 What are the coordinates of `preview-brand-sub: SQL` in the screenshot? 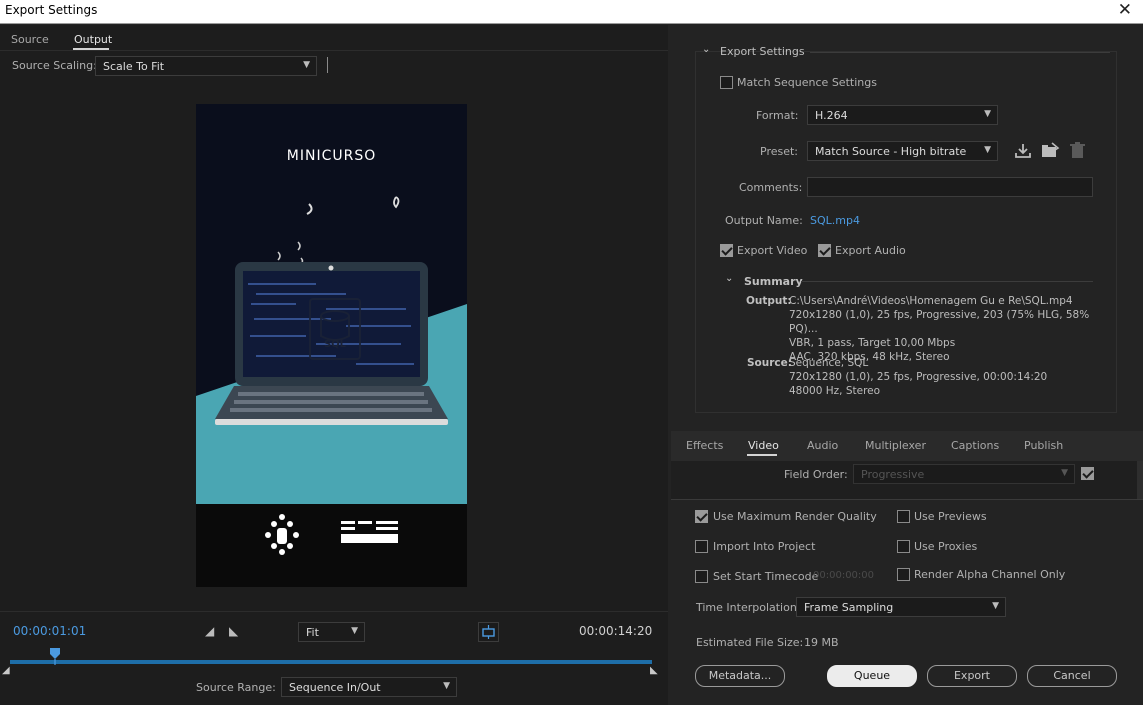 It's located at (335, 344).